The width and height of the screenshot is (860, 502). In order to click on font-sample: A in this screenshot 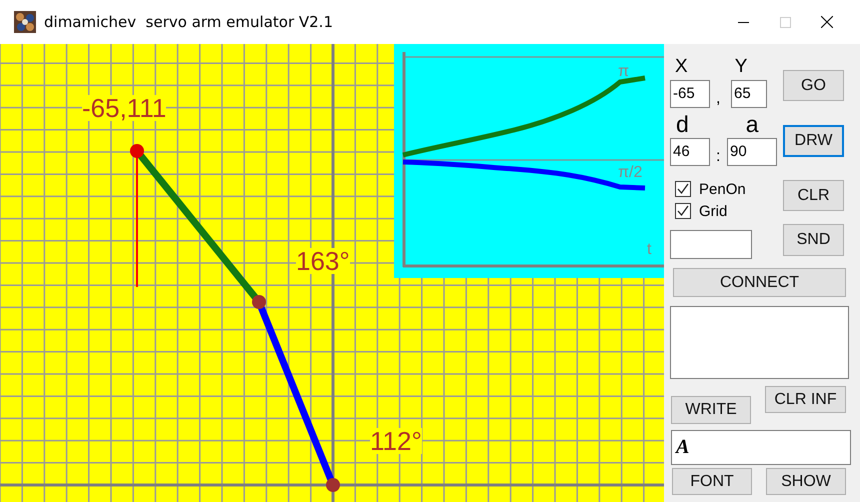, I will do `click(683, 447)`.